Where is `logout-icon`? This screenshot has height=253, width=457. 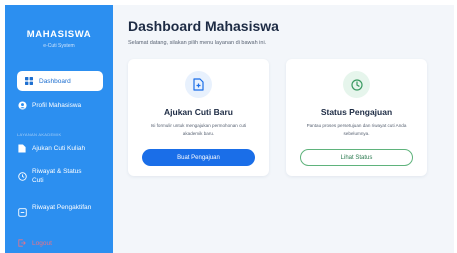 logout-icon is located at coordinates (22, 243).